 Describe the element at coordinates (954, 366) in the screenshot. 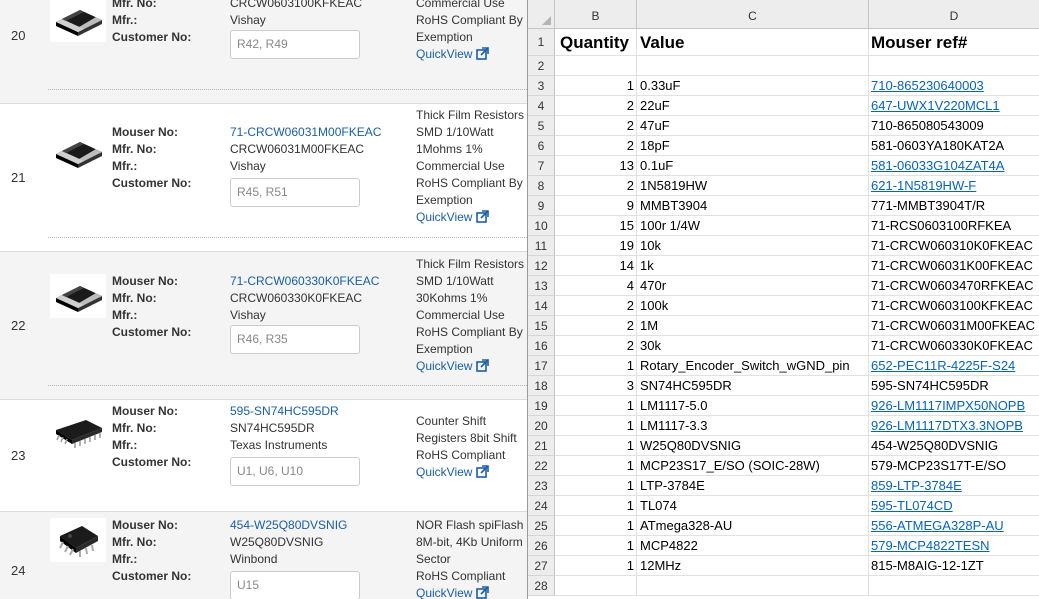

I see `cell-ref-hyperlink: 652-PEC11R-4225F-S24` at that location.